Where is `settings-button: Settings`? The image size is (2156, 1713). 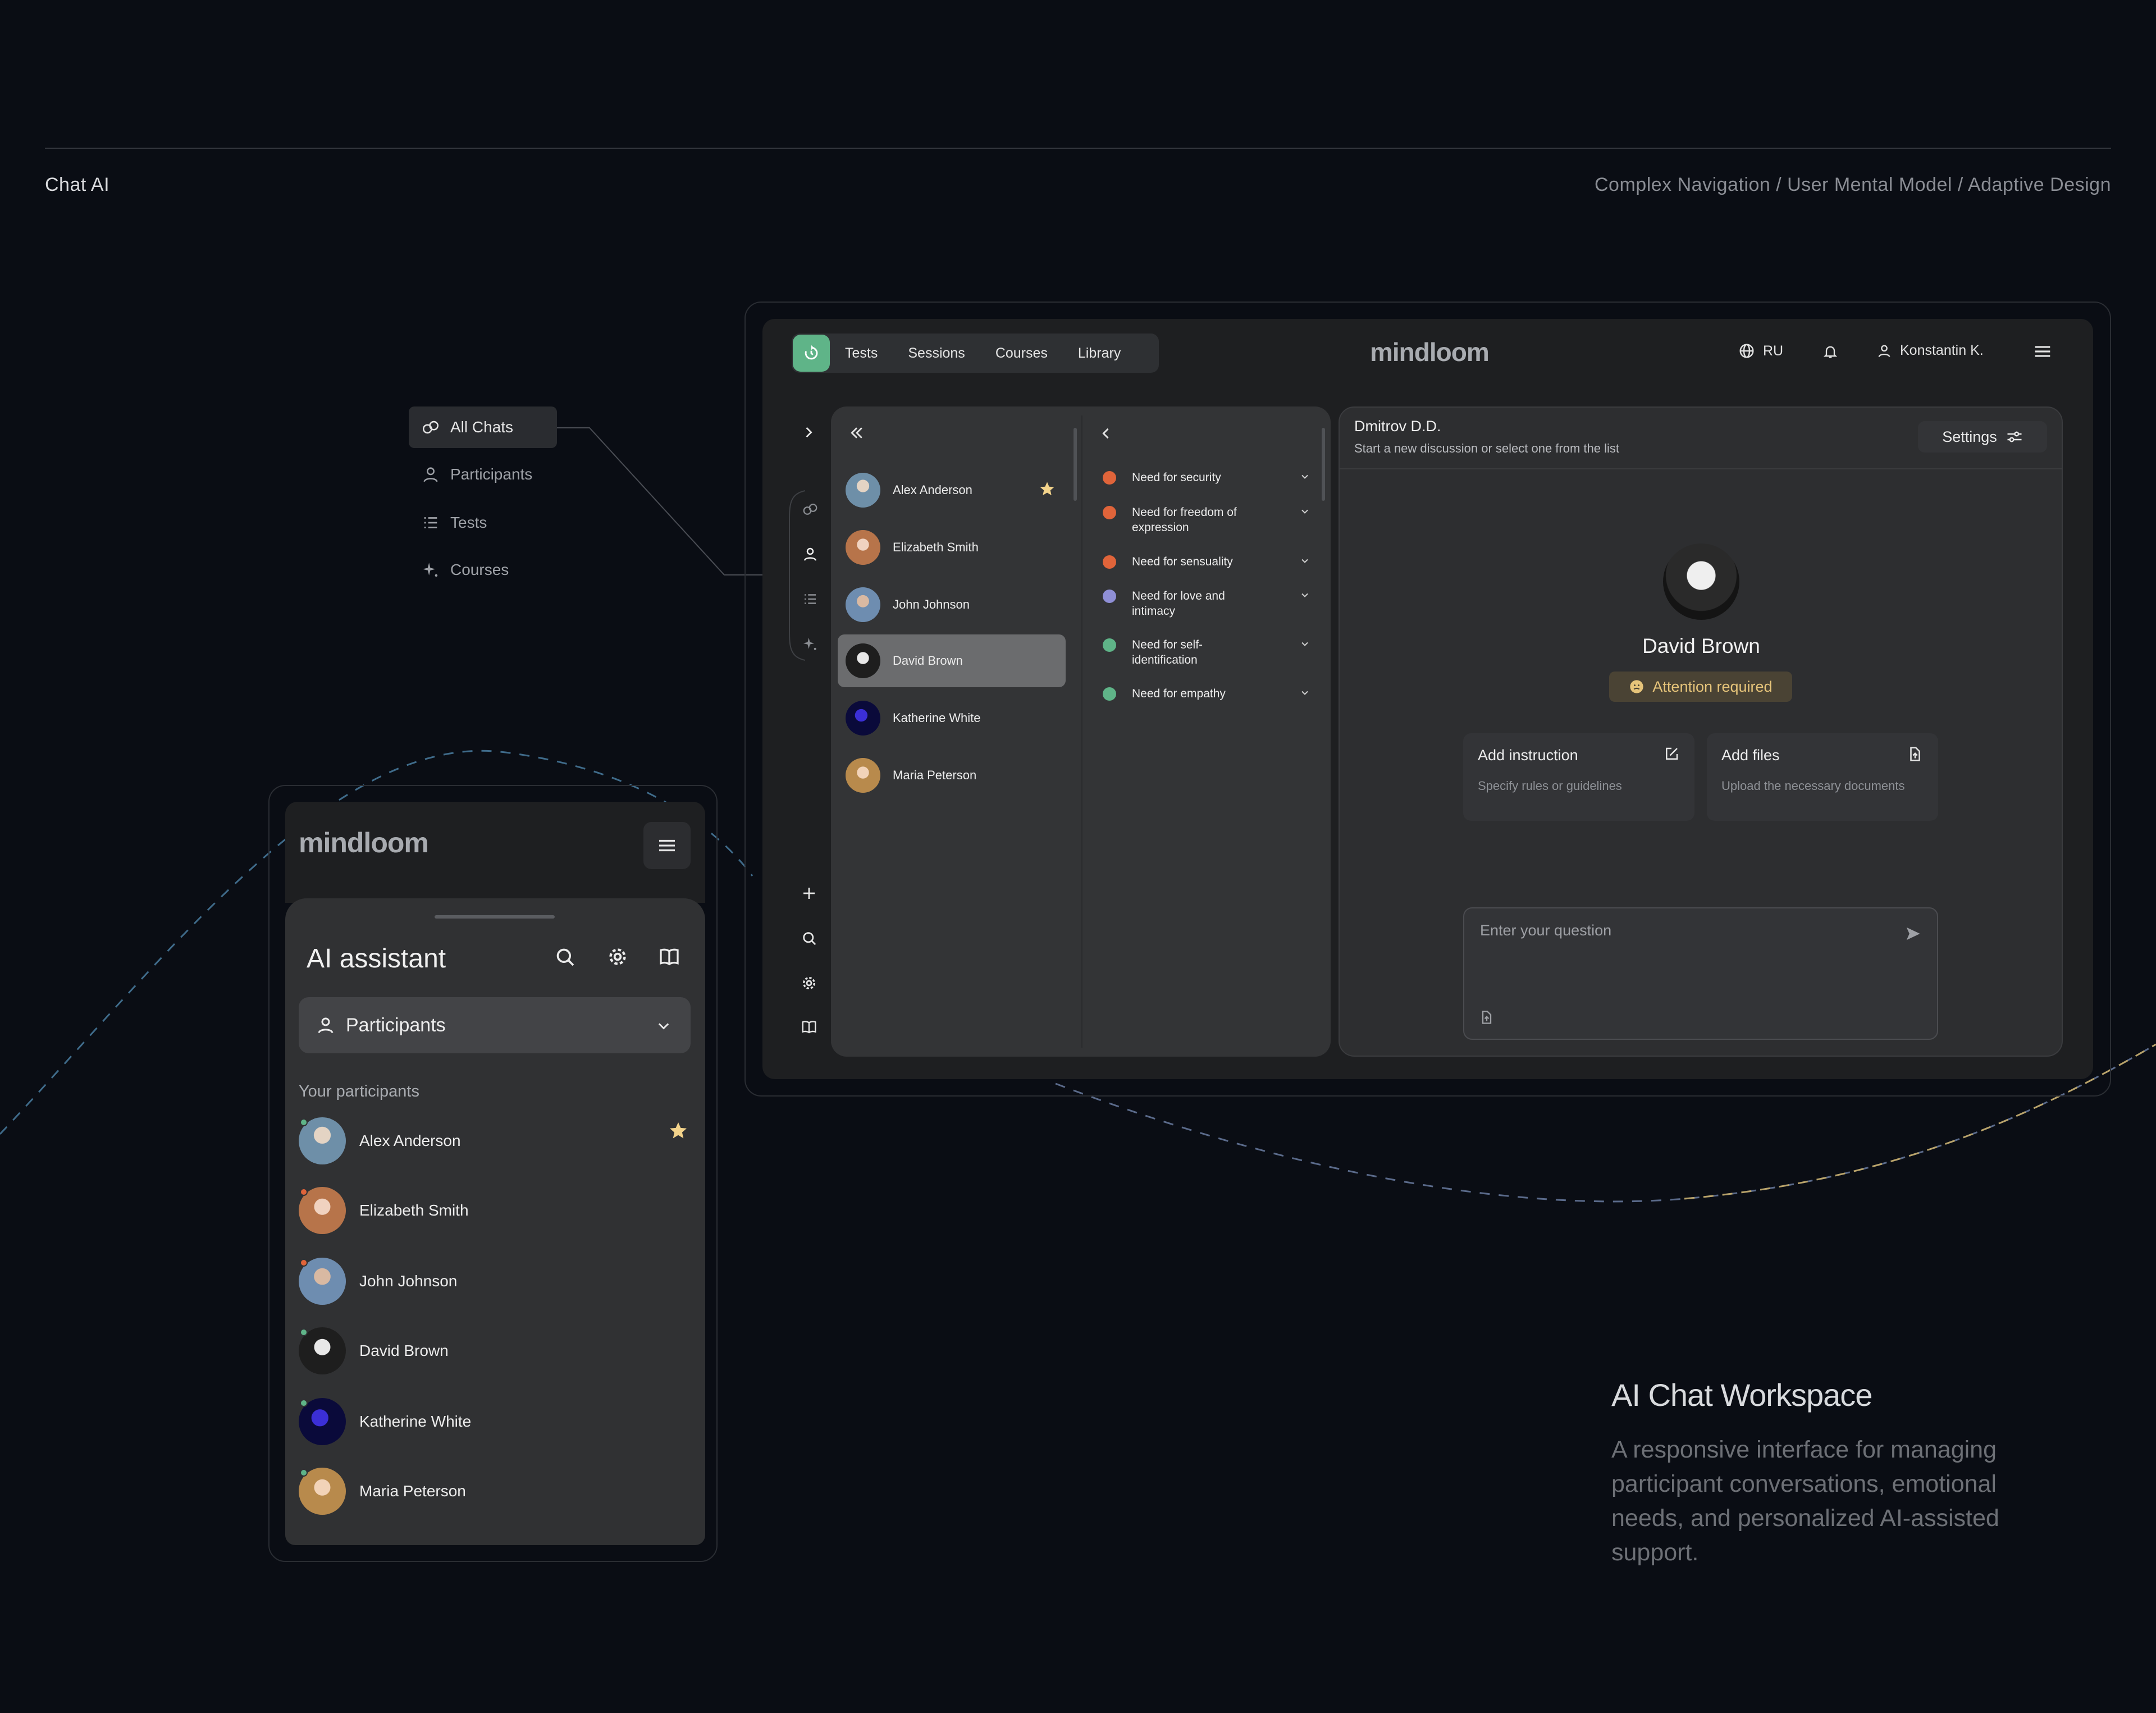
settings-button: Settings is located at coordinates (1982, 437).